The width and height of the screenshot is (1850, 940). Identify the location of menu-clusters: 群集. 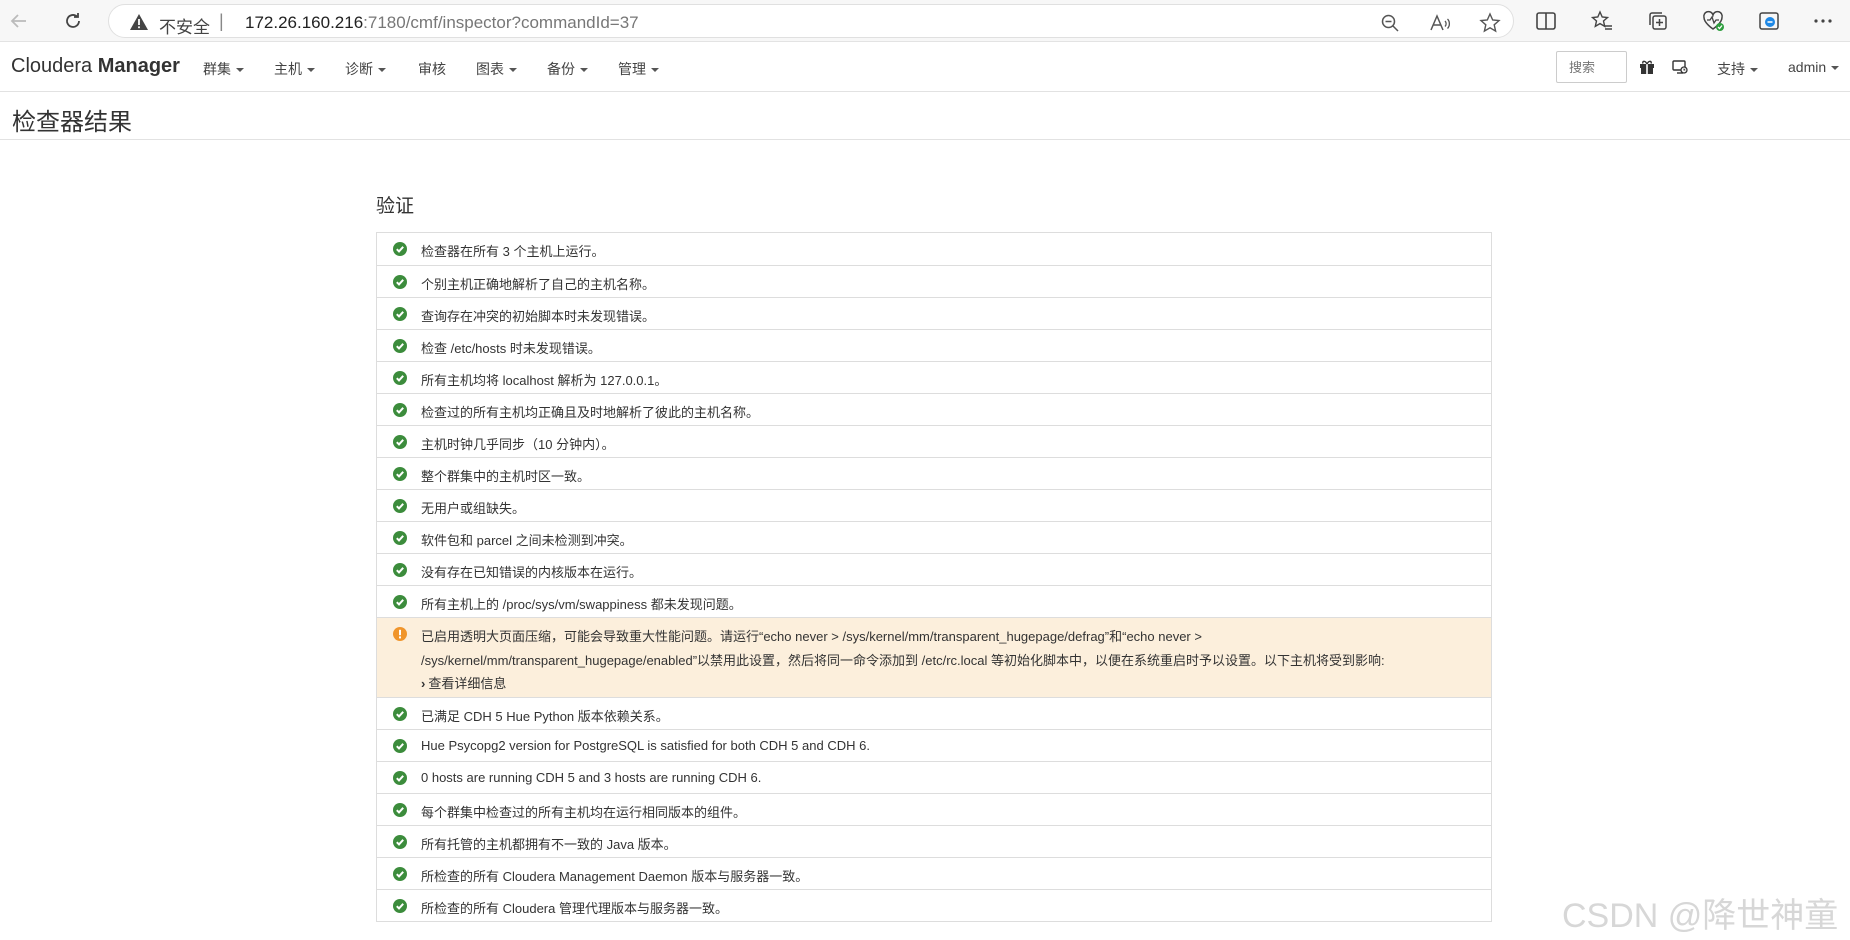
(223, 69).